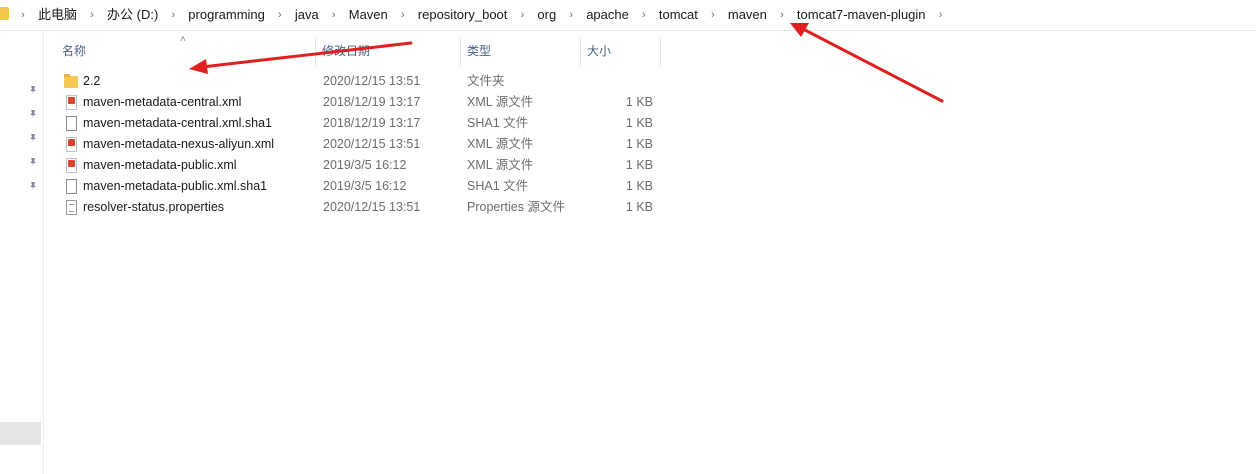 This screenshot has width=1256, height=474. I want to click on file-type: Properties 源文件, so click(516, 207).